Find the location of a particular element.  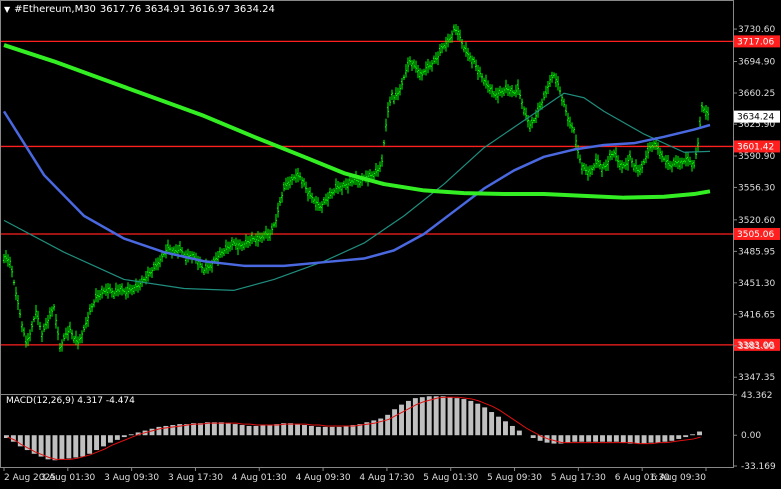

y-tick-label: 3660.25 is located at coordinates (756, 94).